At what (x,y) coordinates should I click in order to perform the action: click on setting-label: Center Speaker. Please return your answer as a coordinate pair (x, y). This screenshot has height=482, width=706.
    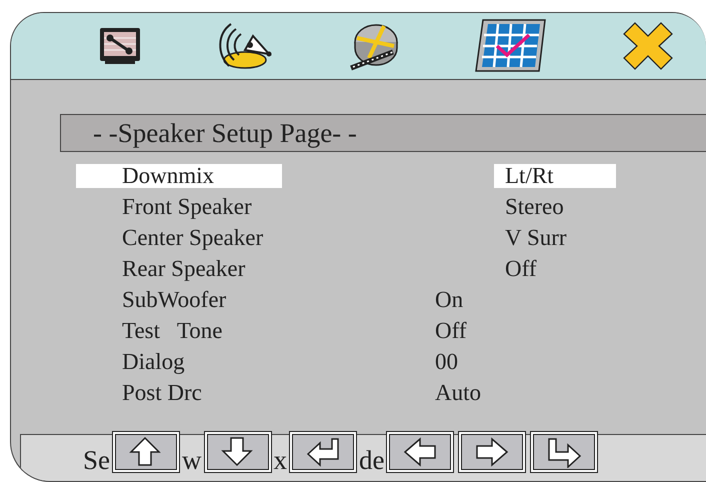
    Looking at the image, I should click on (179, 238).